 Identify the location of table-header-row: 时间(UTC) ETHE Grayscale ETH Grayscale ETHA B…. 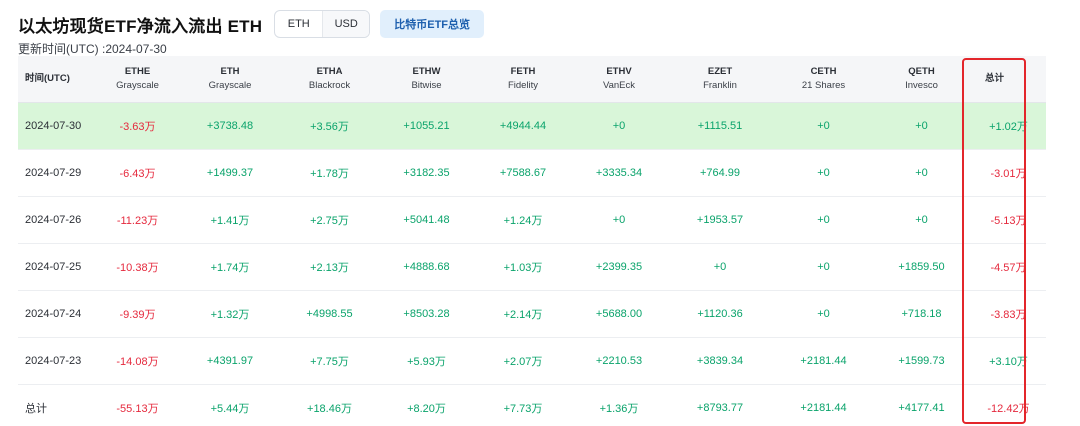
(532, 79).